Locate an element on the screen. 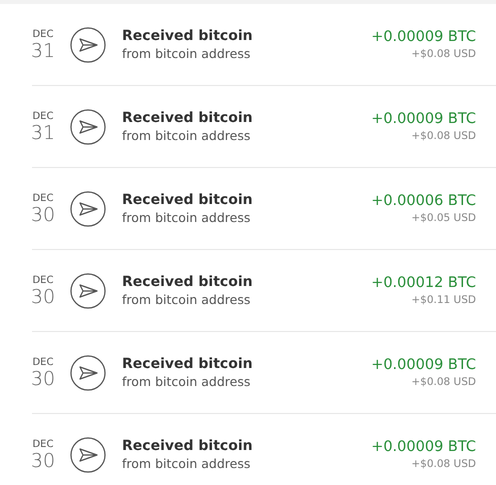  amount-crypto: +0.00006 BTC is located at coordinates (423, 201).